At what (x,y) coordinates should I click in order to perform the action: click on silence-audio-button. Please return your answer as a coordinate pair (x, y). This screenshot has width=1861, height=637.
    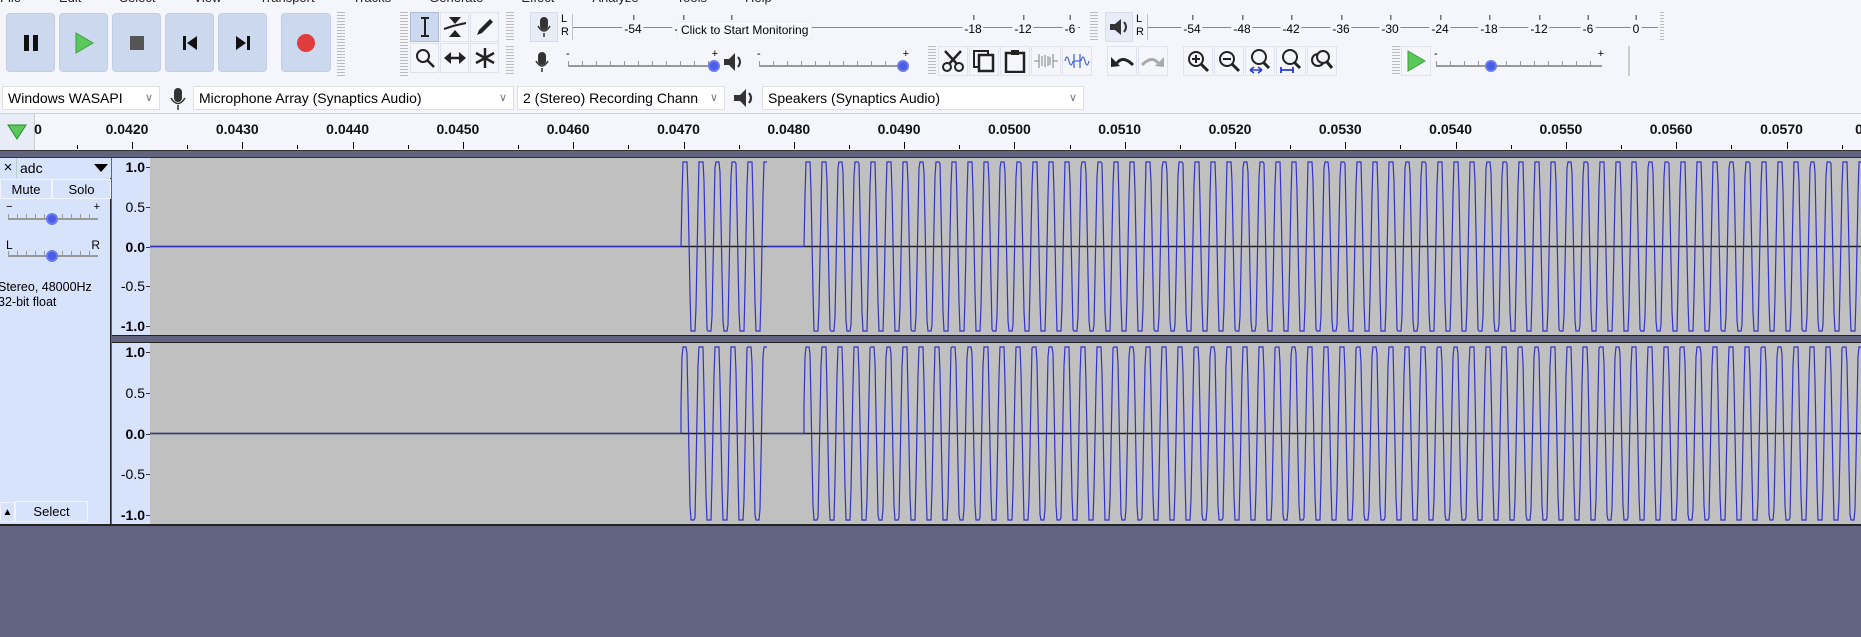
    Looking at the image, I should click on (1077, 61).